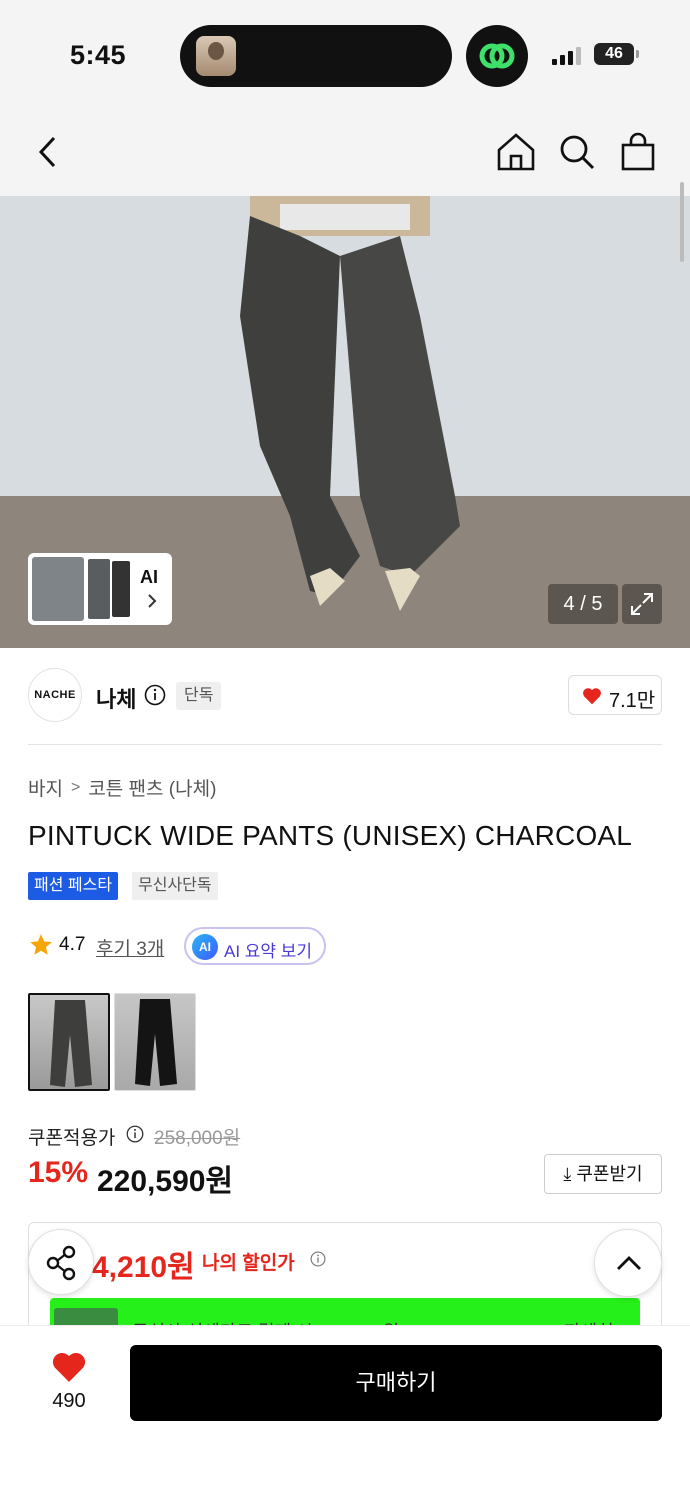 This screenshot has height=1500, width=690. Describe the element at coordinates (152, 601) in the screenshot. I see `chevron-right-icon` at that location.